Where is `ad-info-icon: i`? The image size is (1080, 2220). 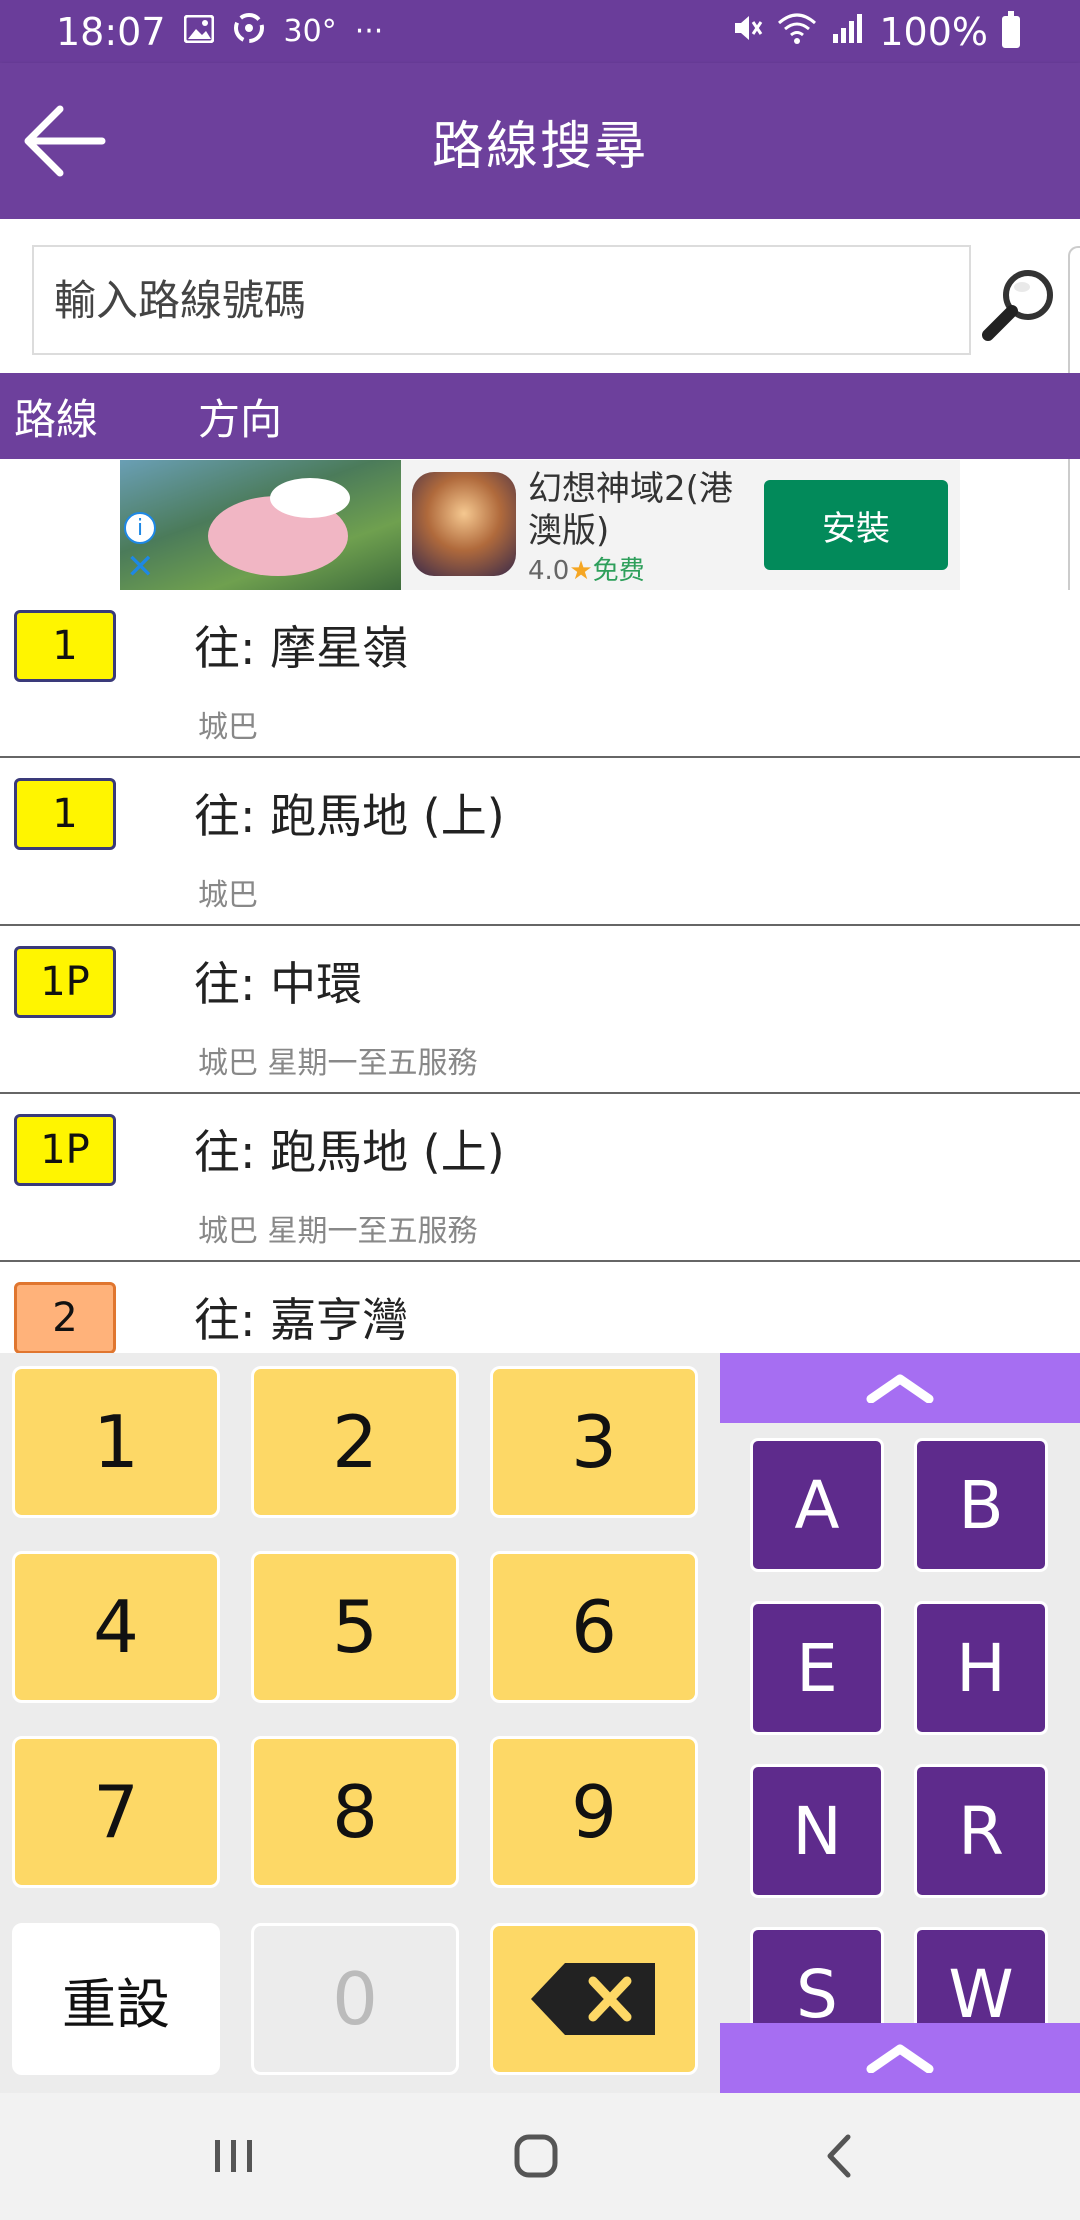 ad-info-icon: i is located at coordinates (140, 528).